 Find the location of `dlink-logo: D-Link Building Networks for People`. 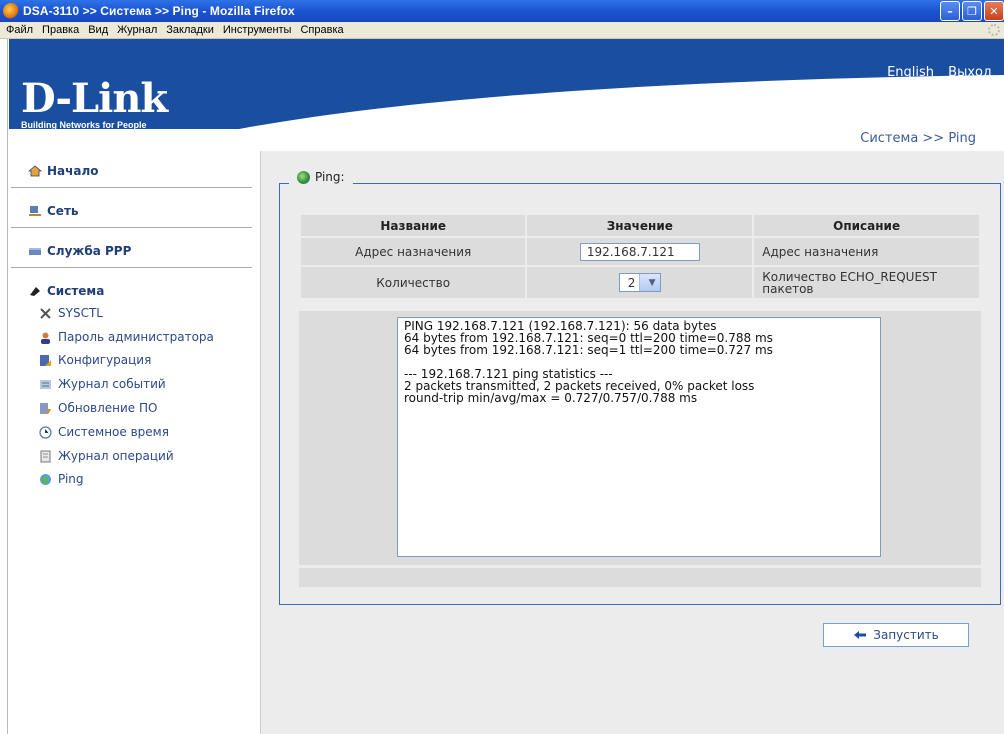

dlink-logo: D-Link Building Networks for People is located at coordinates (94, 103).